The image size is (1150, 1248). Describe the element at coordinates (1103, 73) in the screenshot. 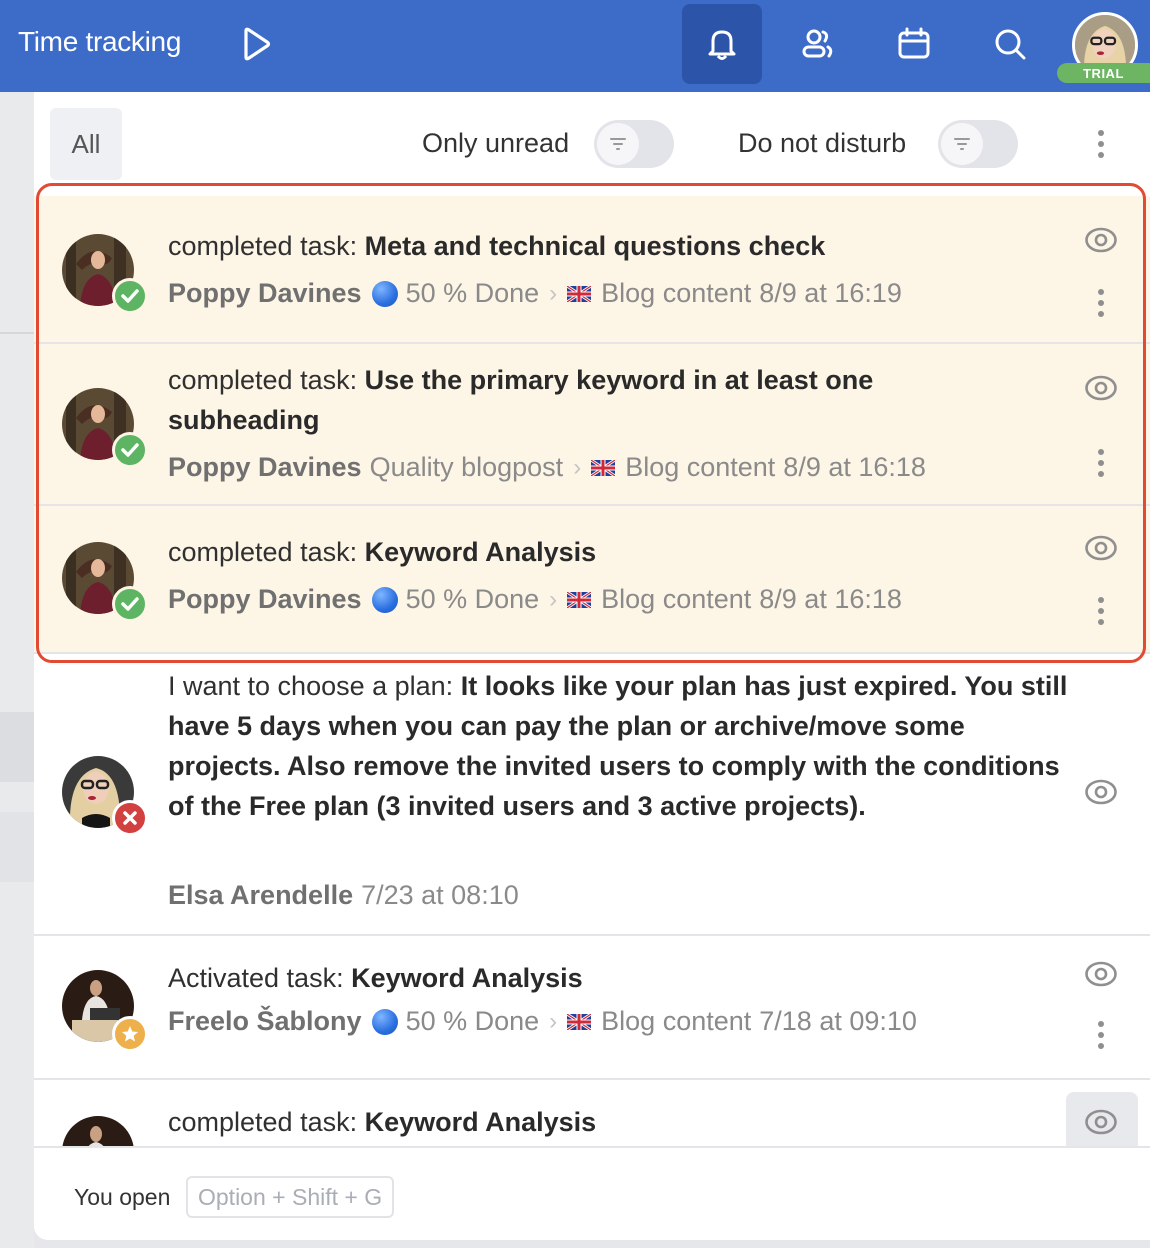

I see `trial-badge: TRIAL` at that location.